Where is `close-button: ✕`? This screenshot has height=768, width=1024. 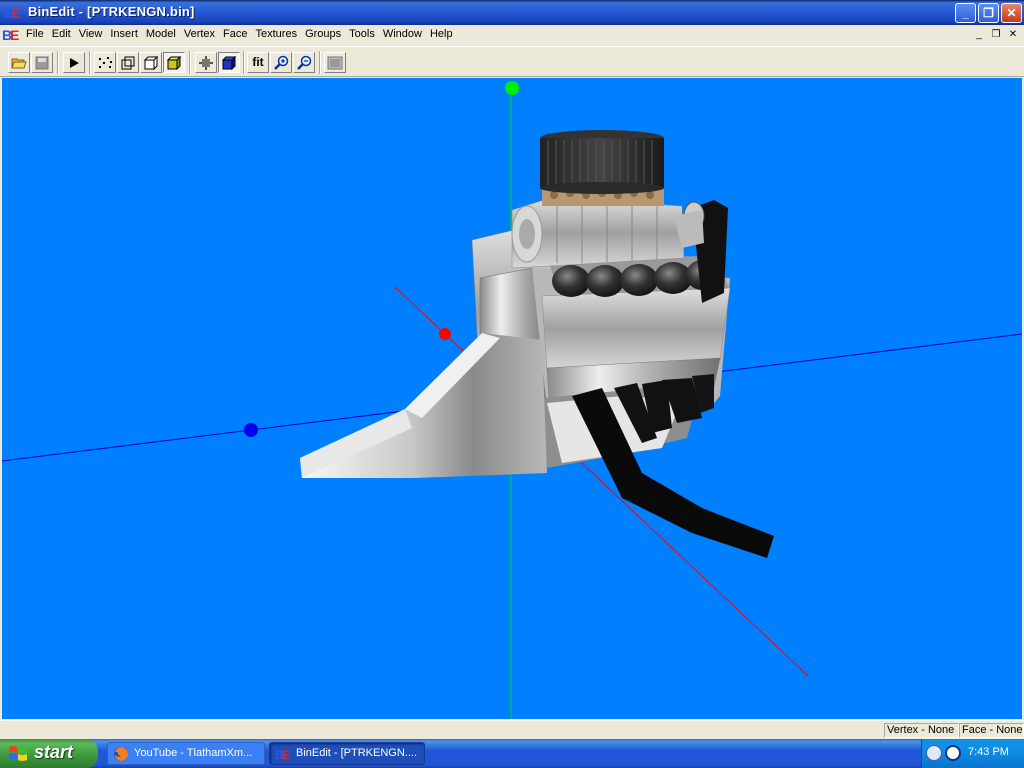 close-button: ✕ is located at coordinates (1011, 13).